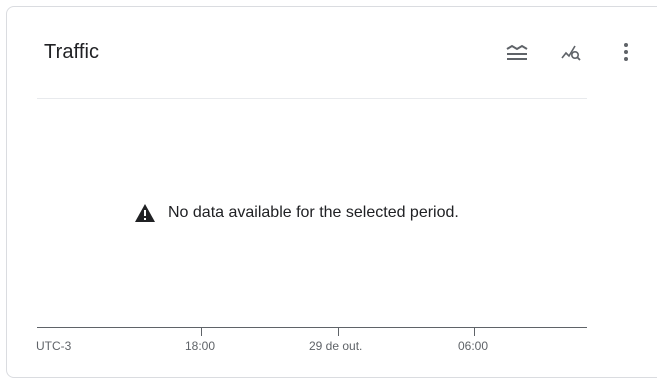 This screenshot has height=378, width=657. I want to click on timezone-label: UTC-3, so click(54, 346).